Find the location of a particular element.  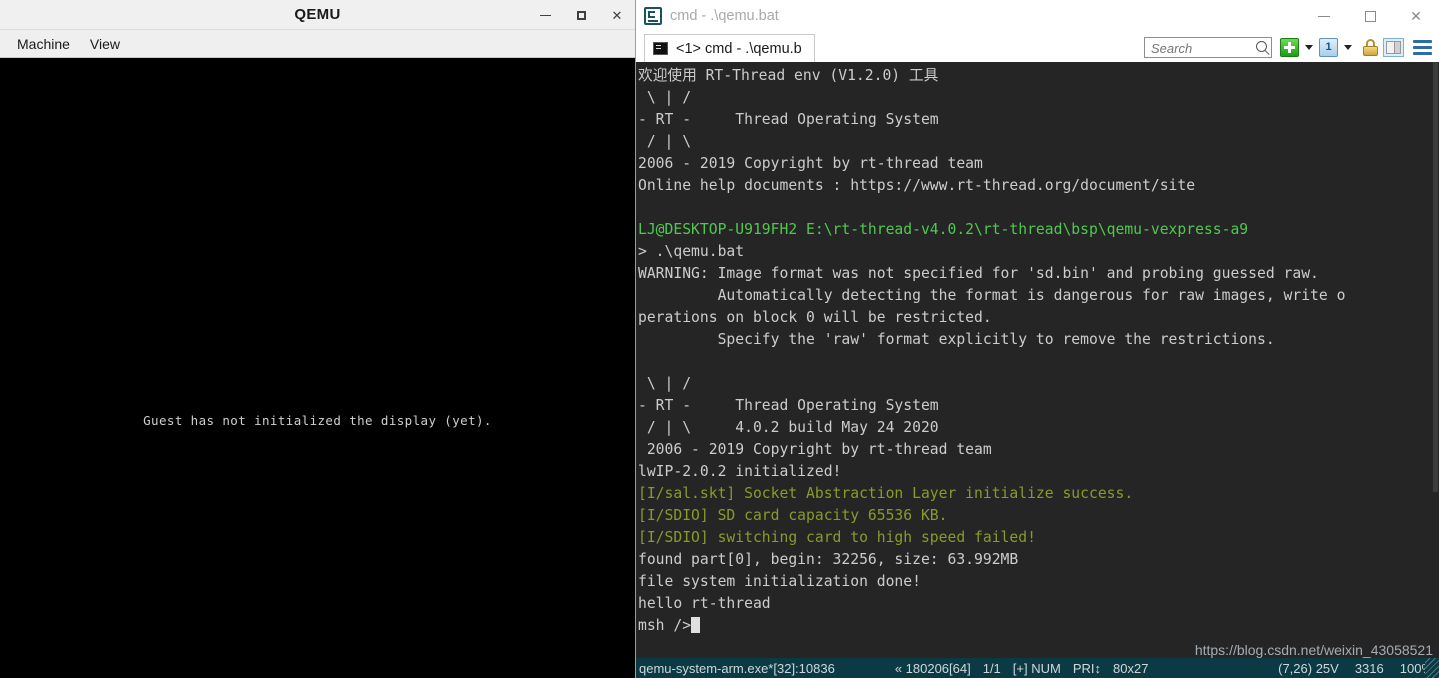

conemu-tabbar: <1> cmd - .\qemu.b 1 is located at coordinates (1037, 47).